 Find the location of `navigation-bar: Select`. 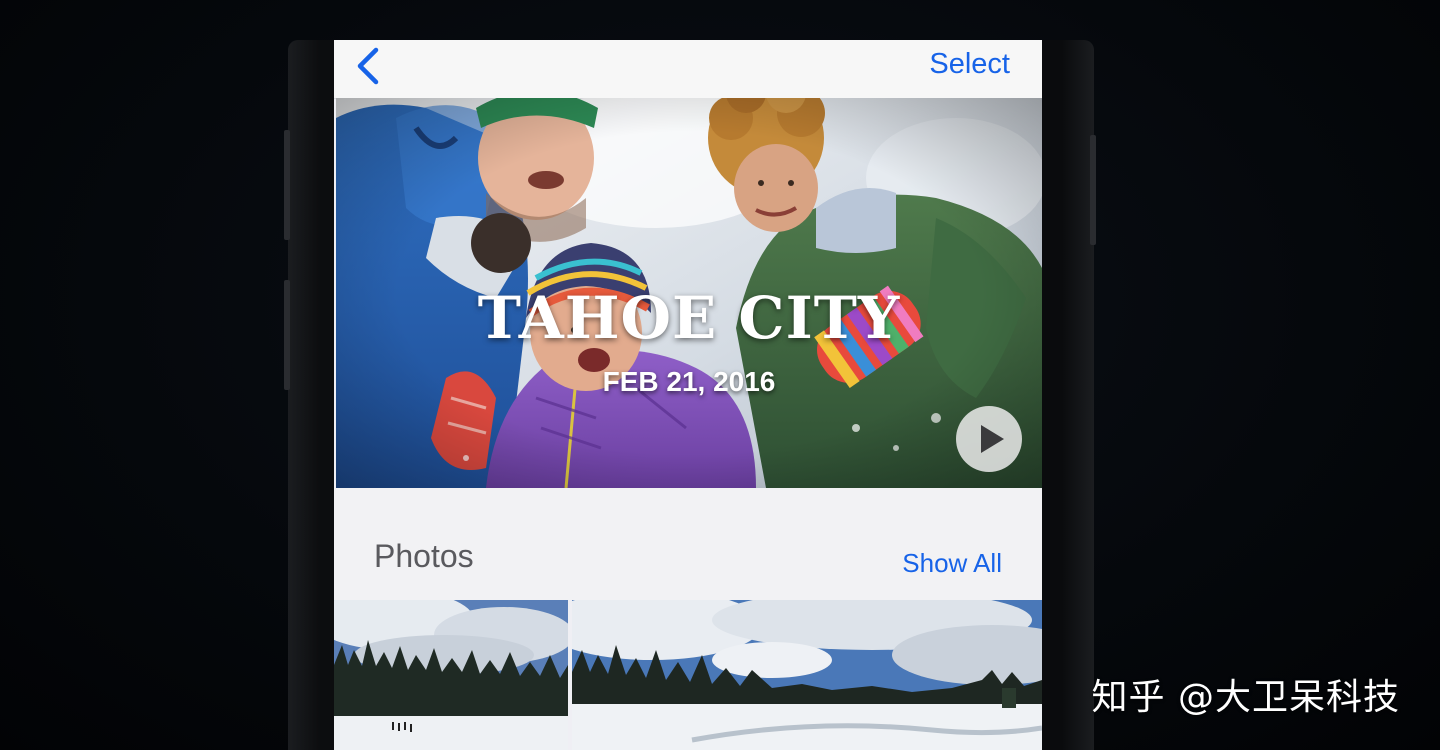

navigation-bar: Select is located at coordinates (688, 69).